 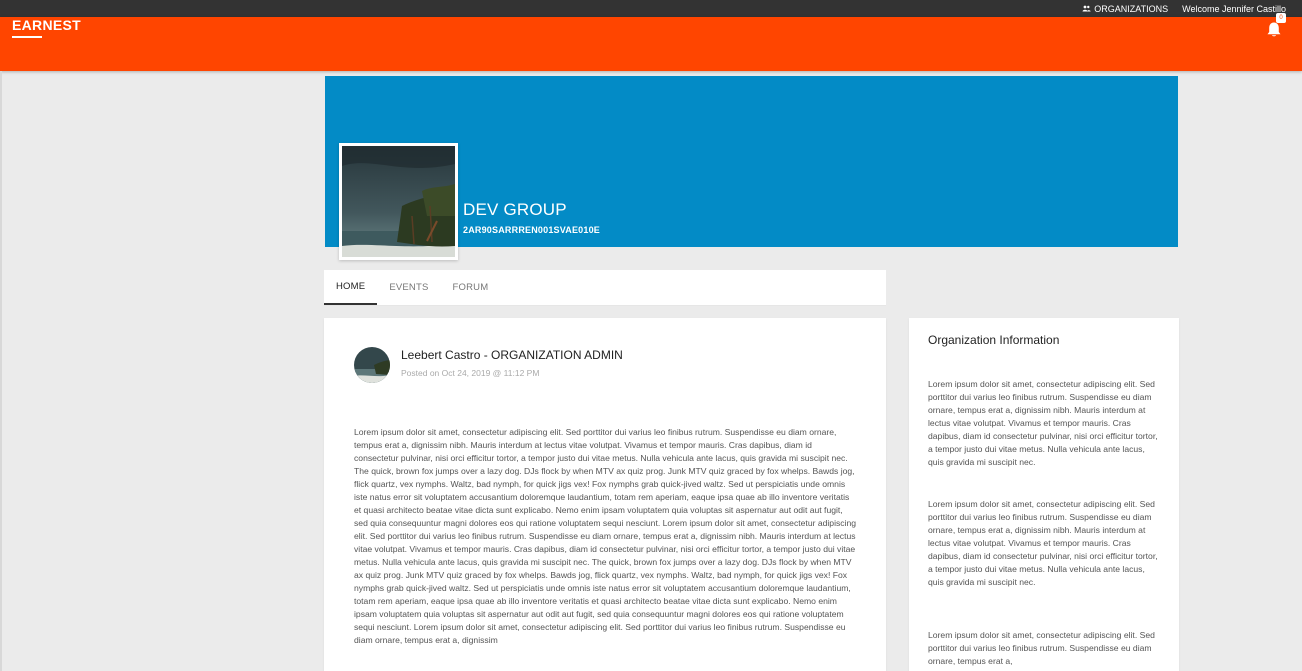 What do you see at coordinates (1131, 8) in the screenshot?
I see `organizations-label: ORGANIZATIONS` at bounding box center [1131, 8].